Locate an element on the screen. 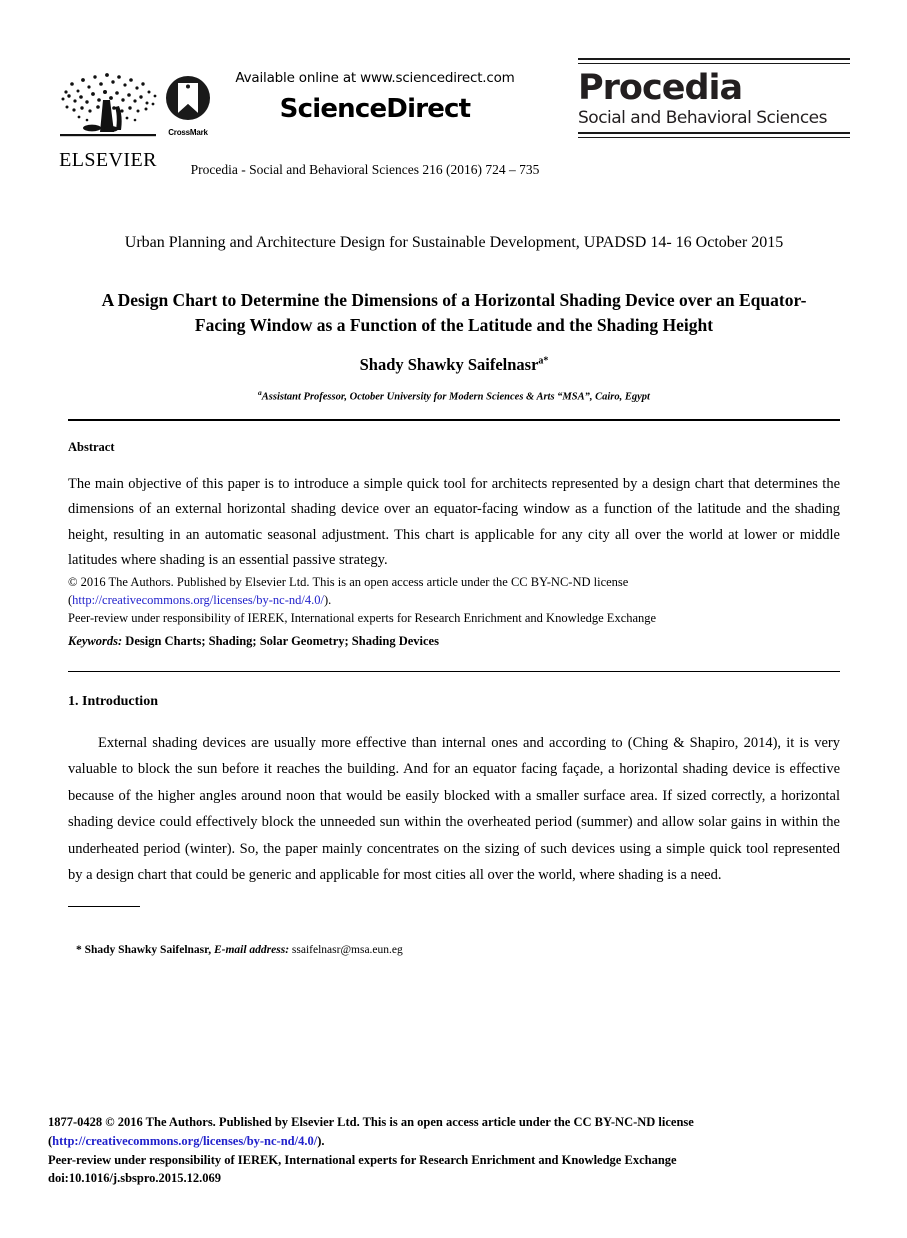 This screenshot has width=907, height=1238. elsevier-logo: ELSEVIER is located at coordinates (108, 118).